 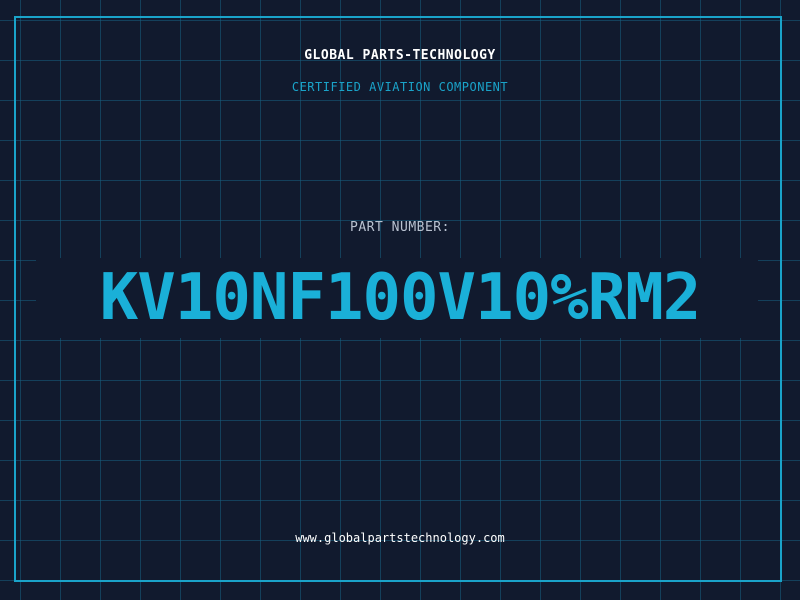 What do you see at coordinates (400, 55) in the screenshot?
I see `company-name: GLOBAL PARTS-TECHNOLOGY` at bounding box center [400, 55].